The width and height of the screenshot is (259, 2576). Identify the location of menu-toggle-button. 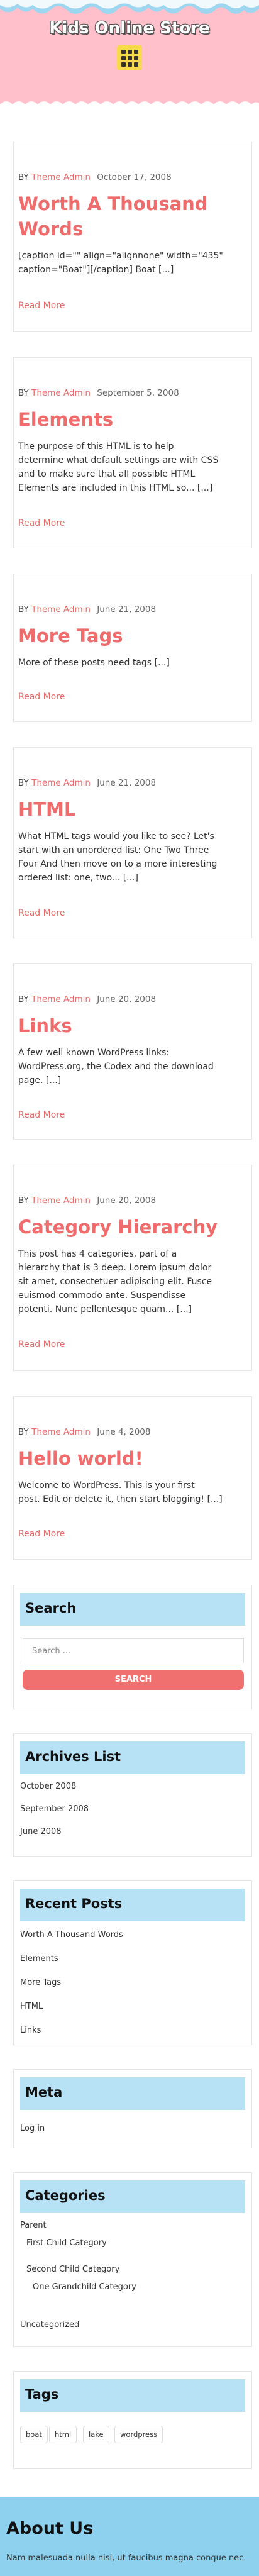
(129, 57).